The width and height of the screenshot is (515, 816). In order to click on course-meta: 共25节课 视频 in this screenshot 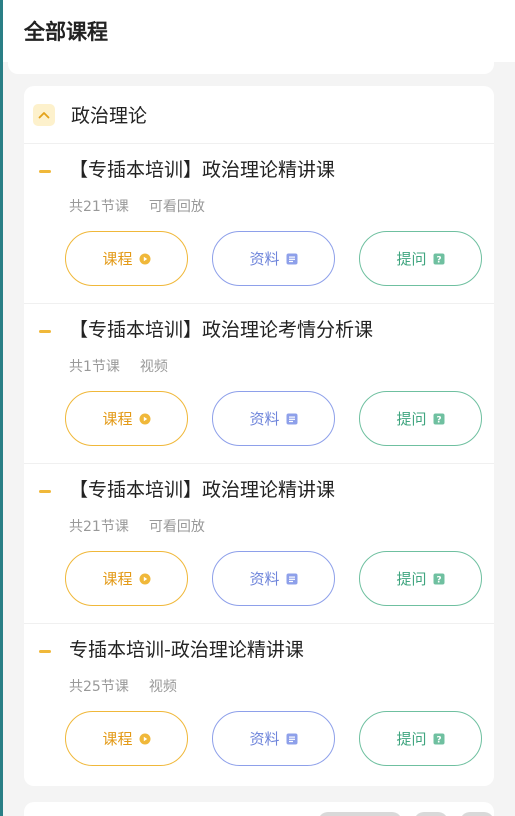, I will do `click(123, 686)`.